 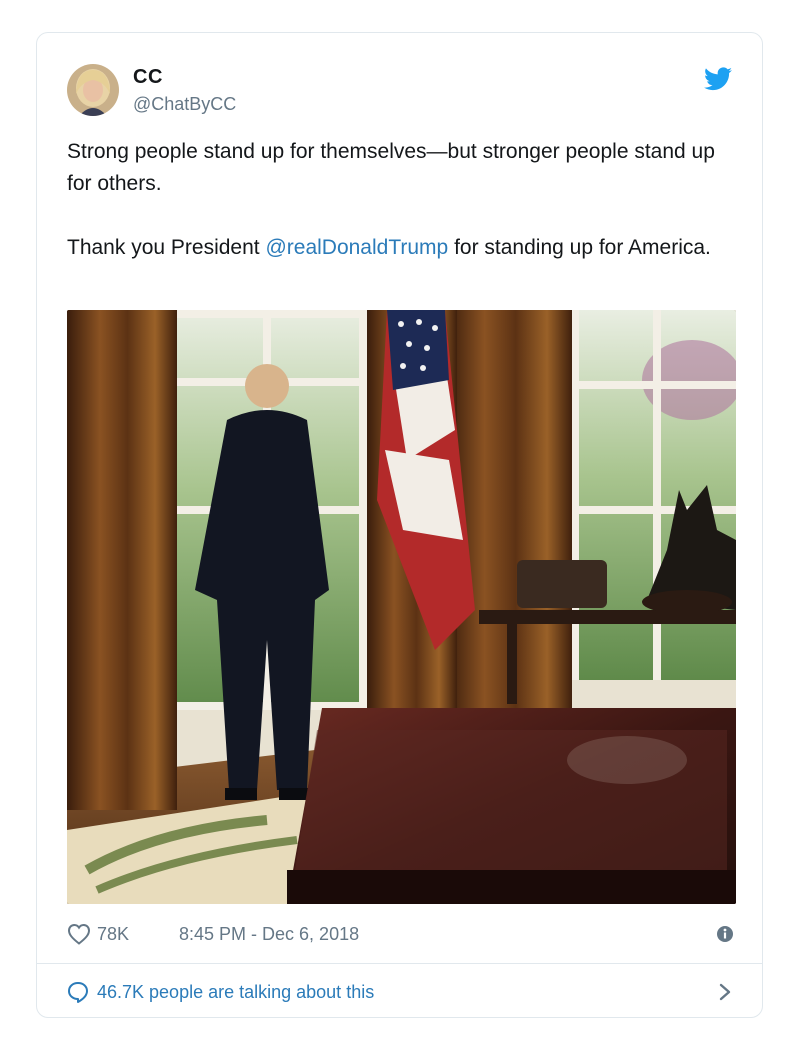 I want to click on user-handle: @ChatByCC, so click(x=184, y=104).